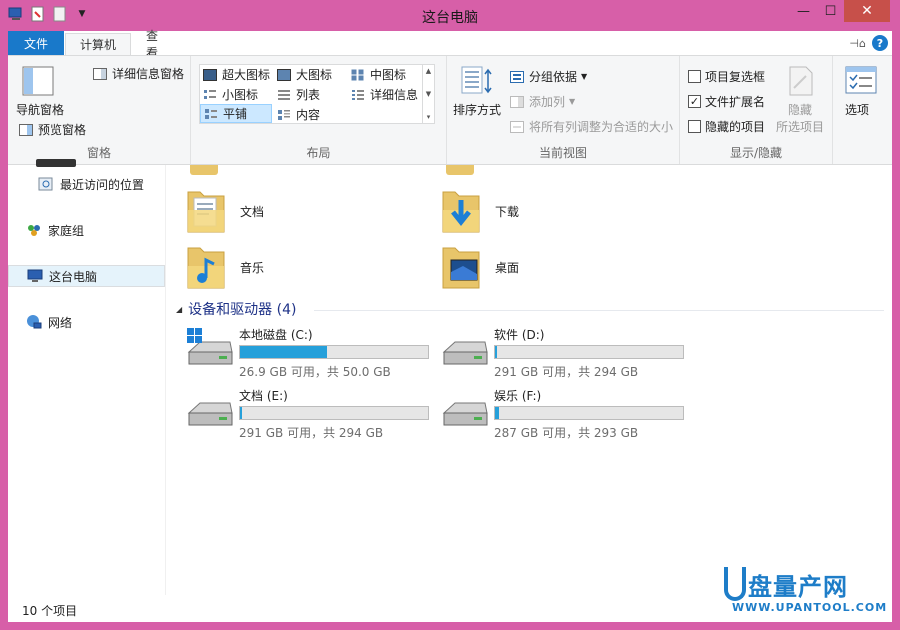  I want to click on nav-item-this-pc: 这台电脑, so click(86, 276).